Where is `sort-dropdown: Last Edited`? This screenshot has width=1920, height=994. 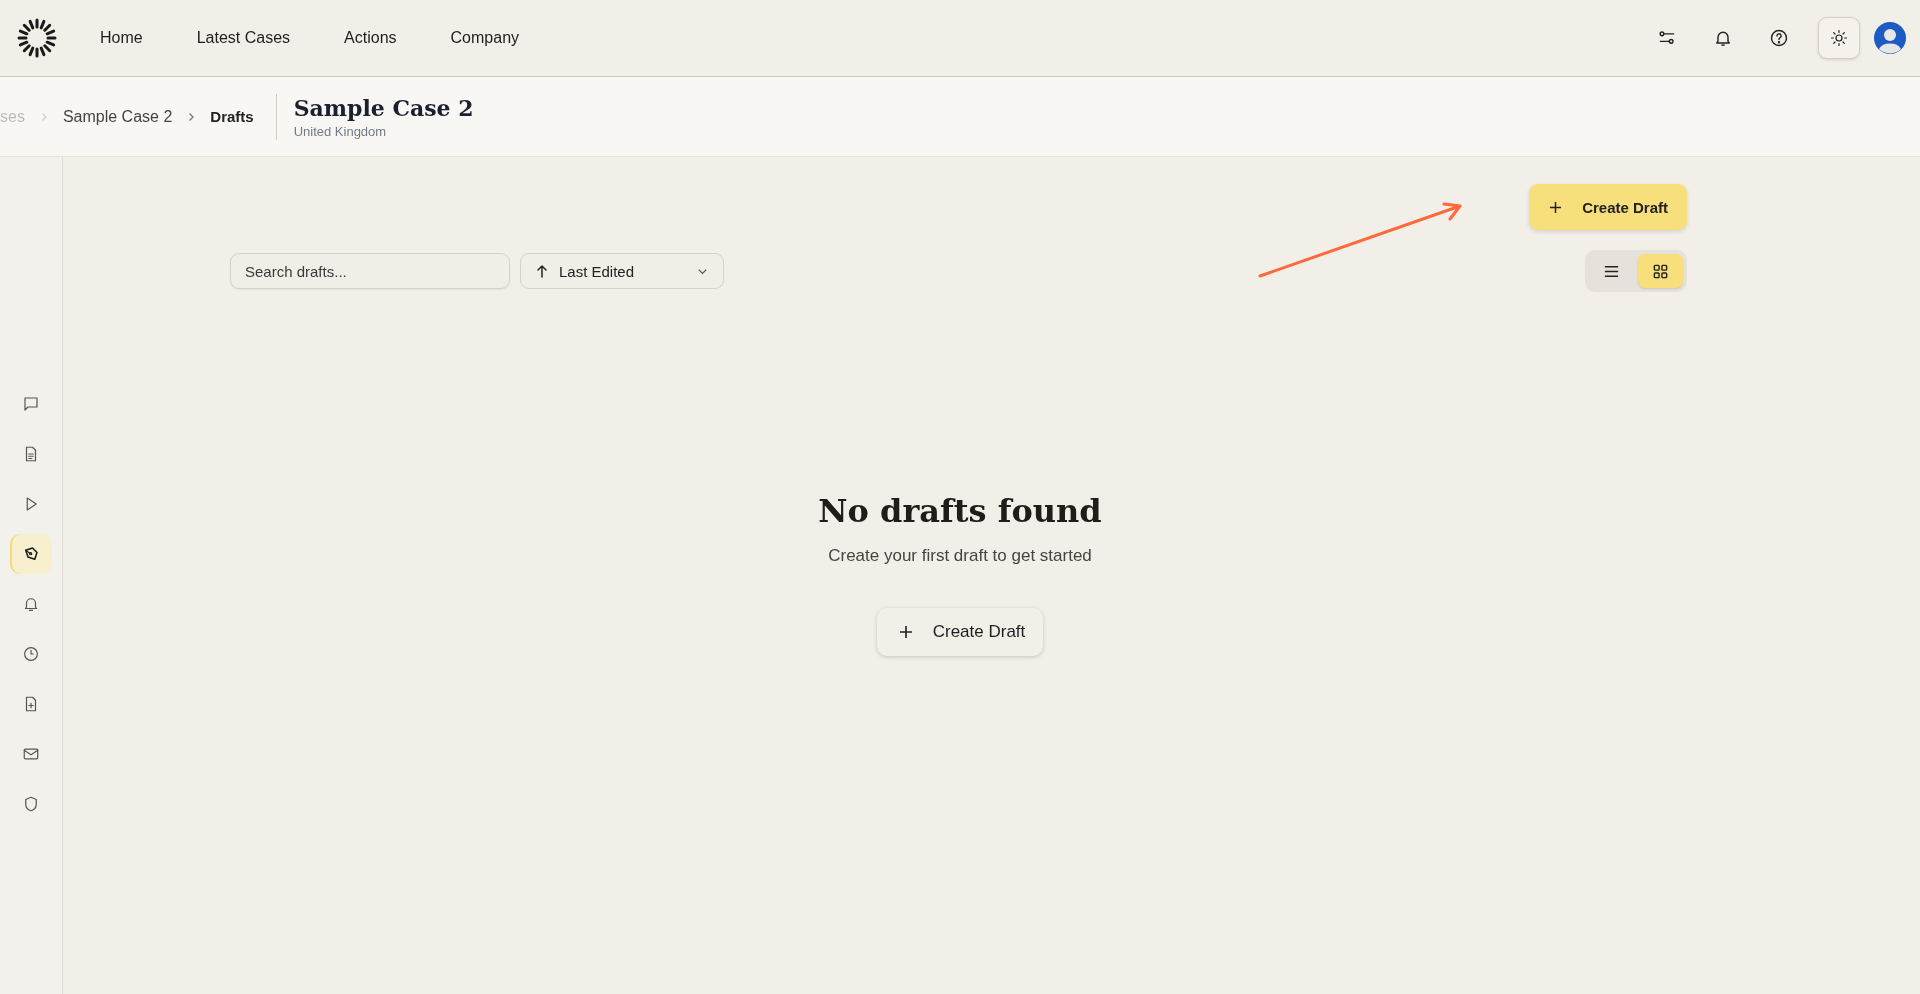 sort-dropdown: Last Edited is located at coordinates (622, 271).